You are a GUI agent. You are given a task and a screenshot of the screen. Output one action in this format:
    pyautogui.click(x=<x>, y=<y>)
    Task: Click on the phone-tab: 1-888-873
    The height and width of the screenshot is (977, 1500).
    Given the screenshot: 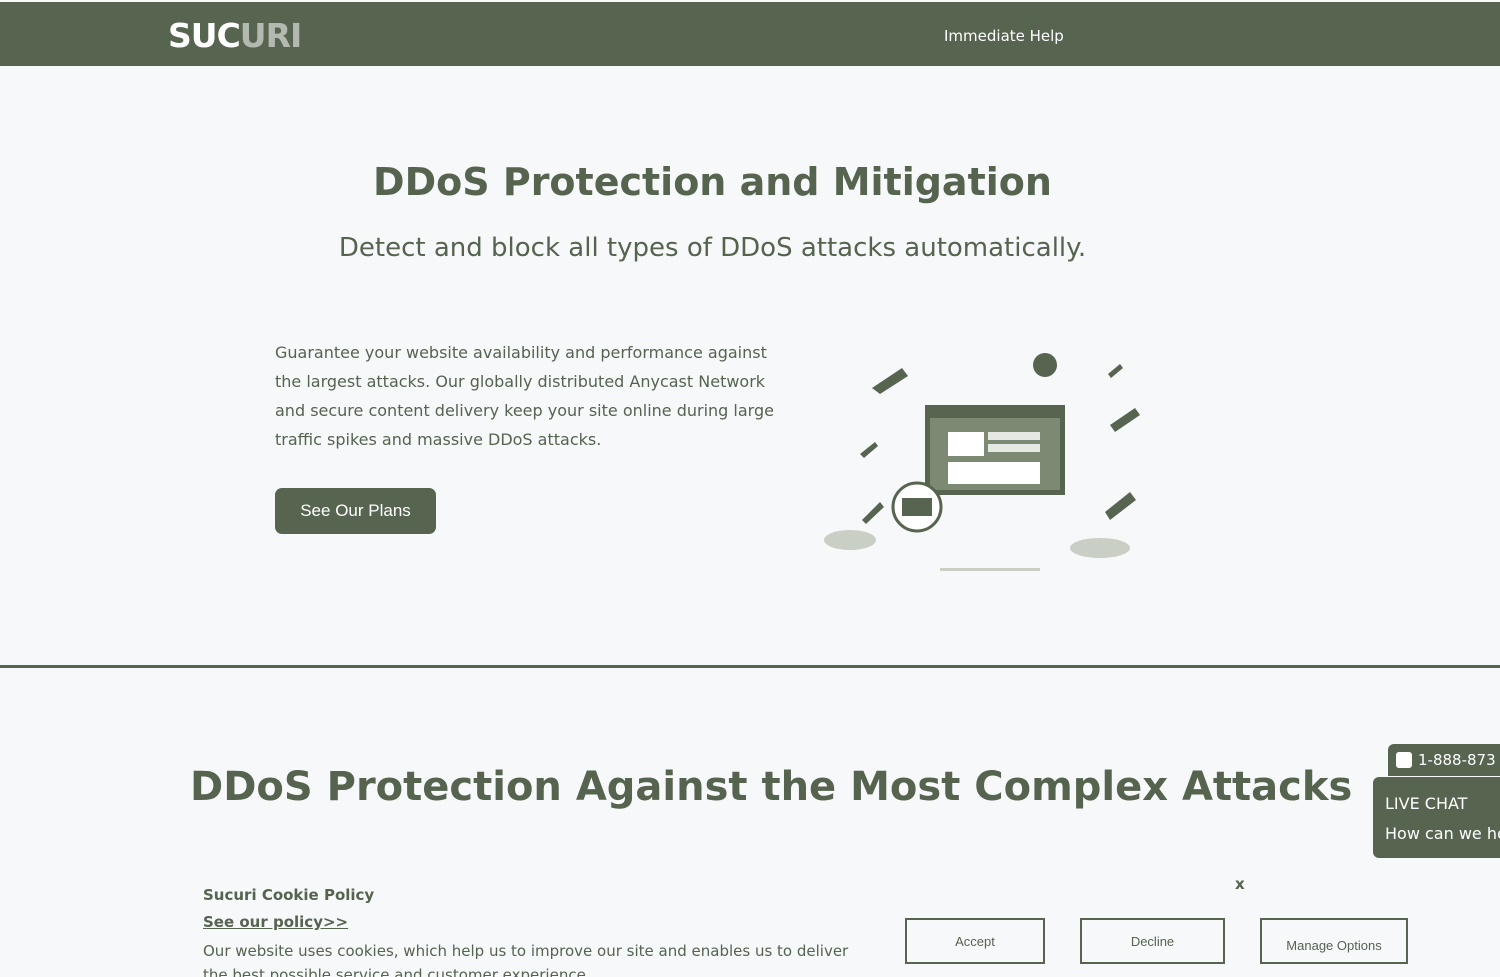 What is the action you would take?
    pyautogui.click(x=1444, y=760)
    